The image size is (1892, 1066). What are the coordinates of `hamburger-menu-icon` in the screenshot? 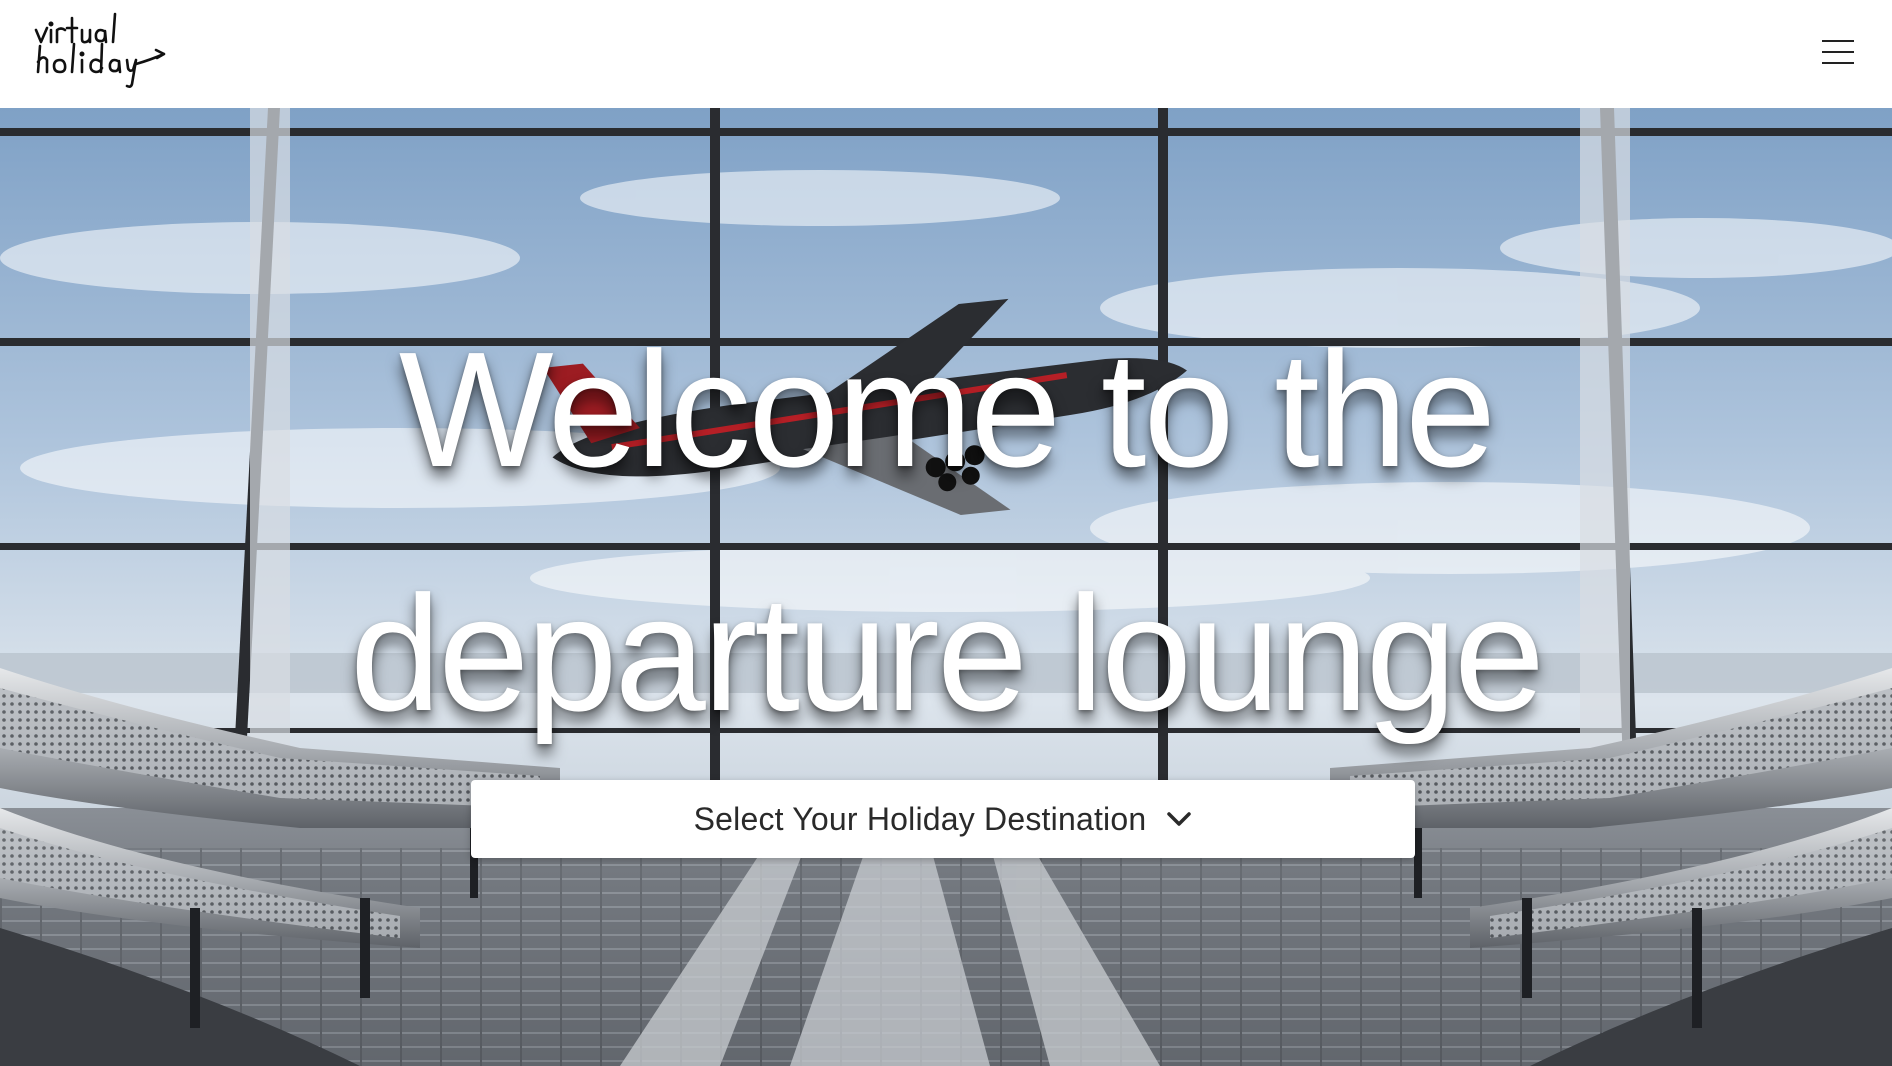 It's located at (1838, 52).